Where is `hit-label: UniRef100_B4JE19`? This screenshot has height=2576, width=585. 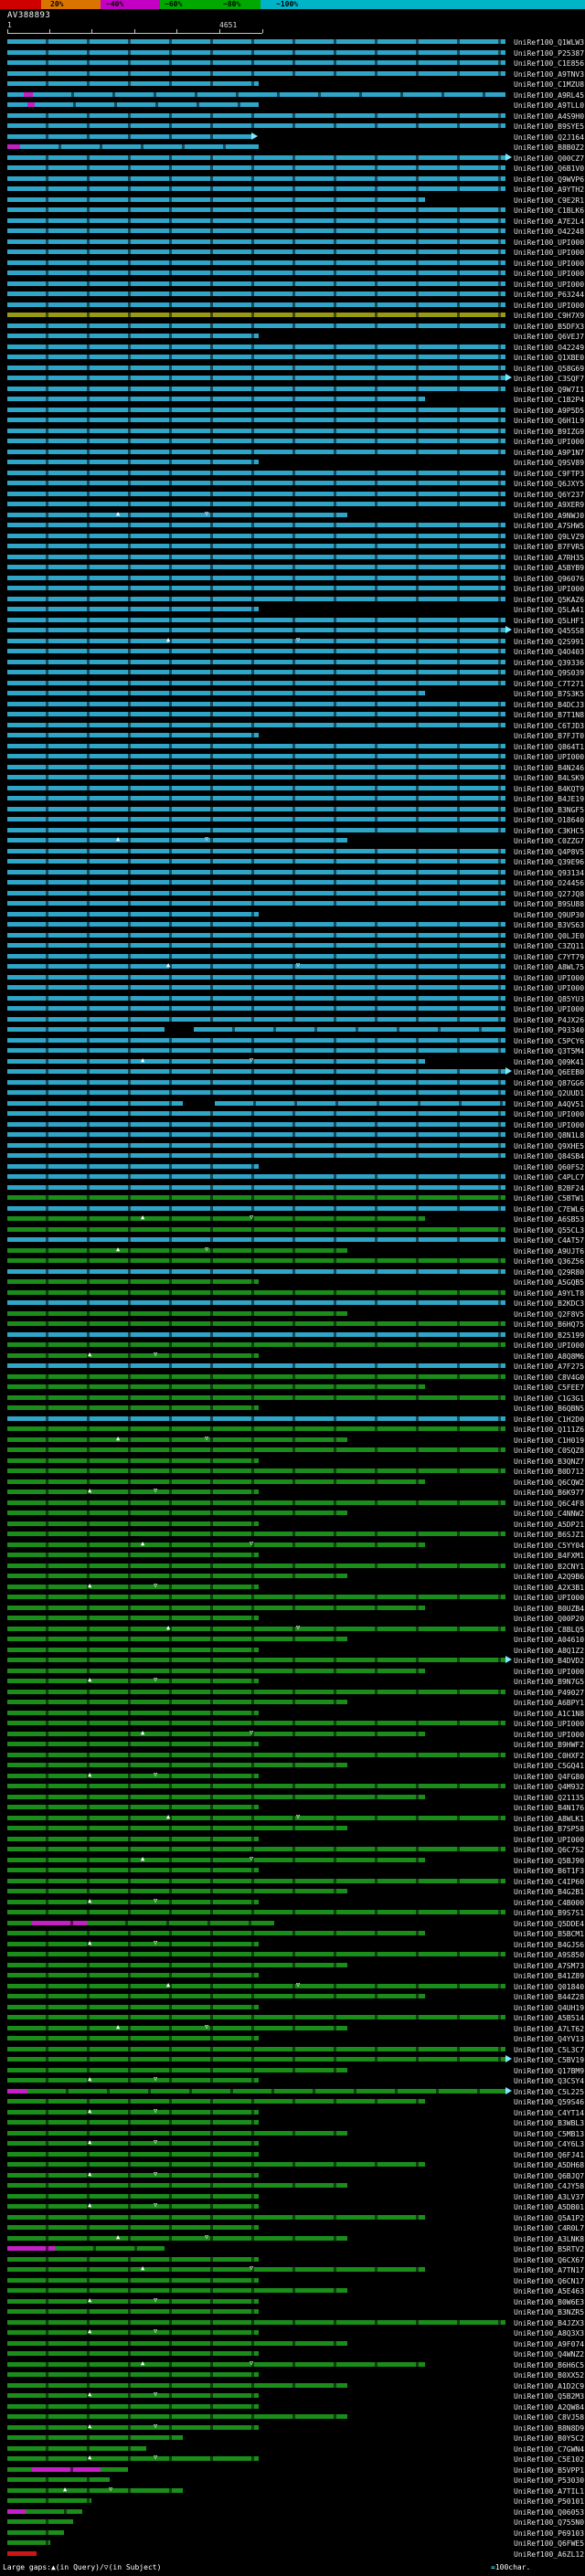
hit-label: UniRef100_B4JE19 is located at coordinates (549, 799).